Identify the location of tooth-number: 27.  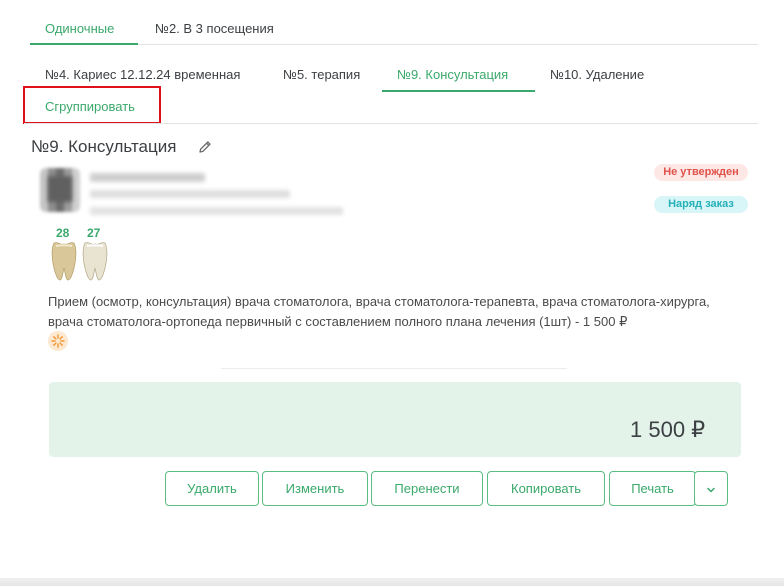
(94, 233).